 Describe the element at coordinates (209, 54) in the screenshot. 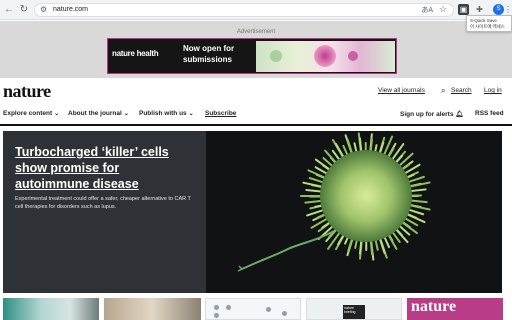

I see `ad-headline: Now open for submissions` at that location.